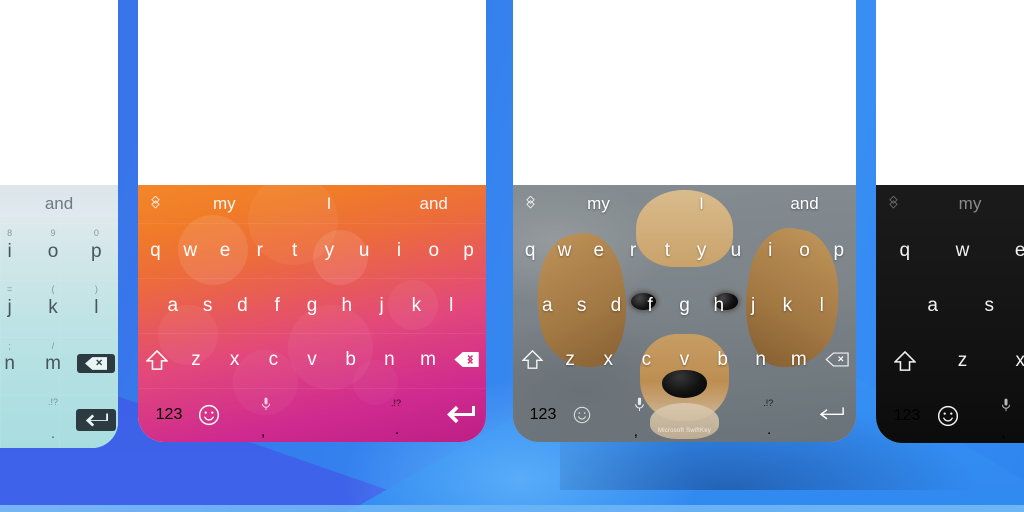 The image size is (1024, 512). What do you see at coordinates (15, 251) in the screenshot?
I see `key-i-mint: 8 i` at bounding box center [15, 251].